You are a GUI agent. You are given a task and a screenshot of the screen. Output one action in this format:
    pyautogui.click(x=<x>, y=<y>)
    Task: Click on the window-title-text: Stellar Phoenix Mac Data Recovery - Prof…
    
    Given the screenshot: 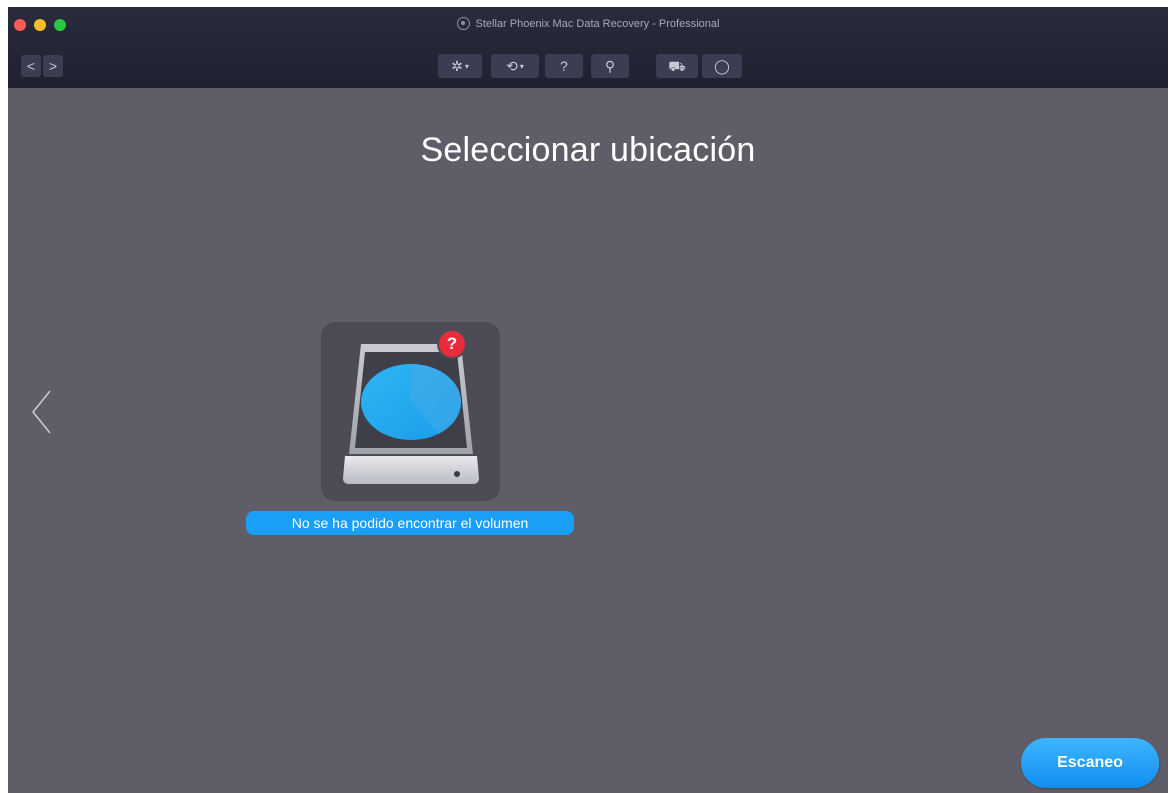 What is the action you would take?
    pyautogui.click(x=597, y=24)
    